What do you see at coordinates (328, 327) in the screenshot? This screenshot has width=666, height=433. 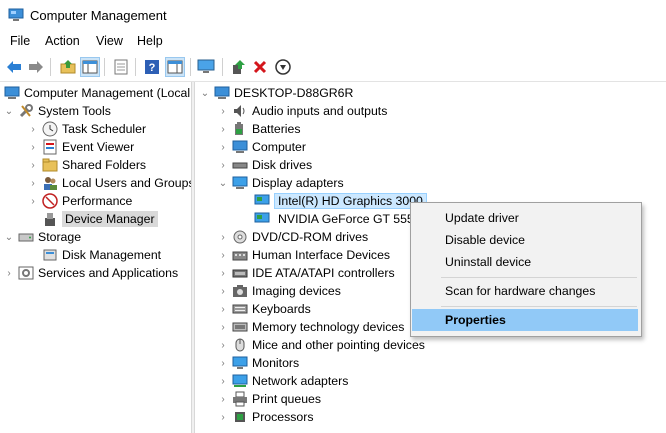 I see `device-category-label: Memory technology devices` at bounding box center [328, 327].